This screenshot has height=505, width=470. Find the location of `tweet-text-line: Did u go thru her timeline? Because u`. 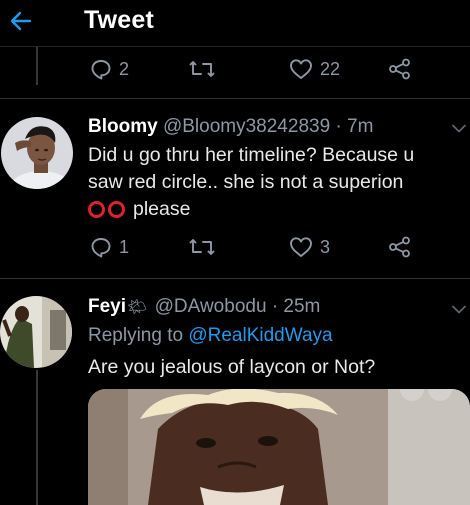

tweet-text-line: Did u go thru her timeline? Because u is located at coordinates (251, 155).